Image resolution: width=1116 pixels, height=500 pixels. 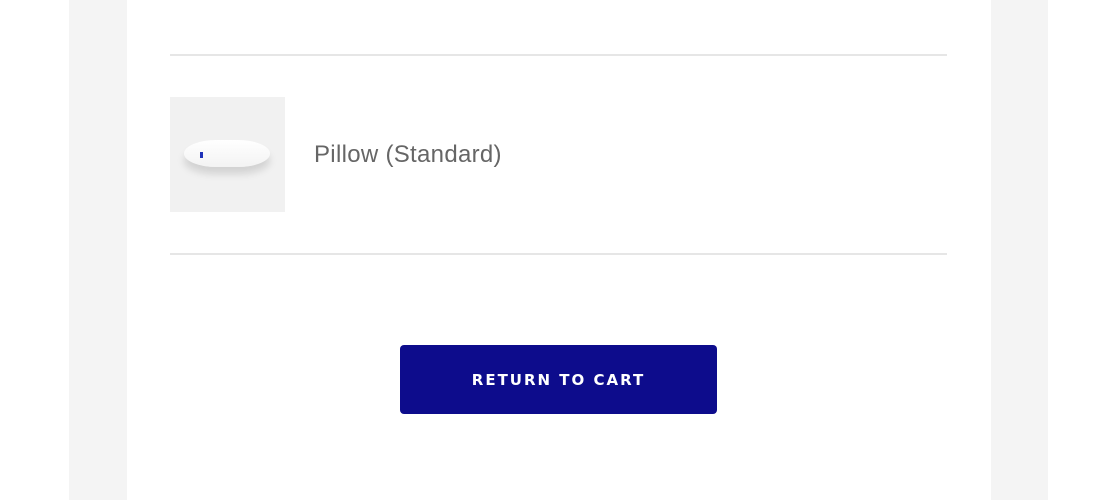 I want to click on return-to-cart-button: RETURN TO CART, so click(x=558, y=379).